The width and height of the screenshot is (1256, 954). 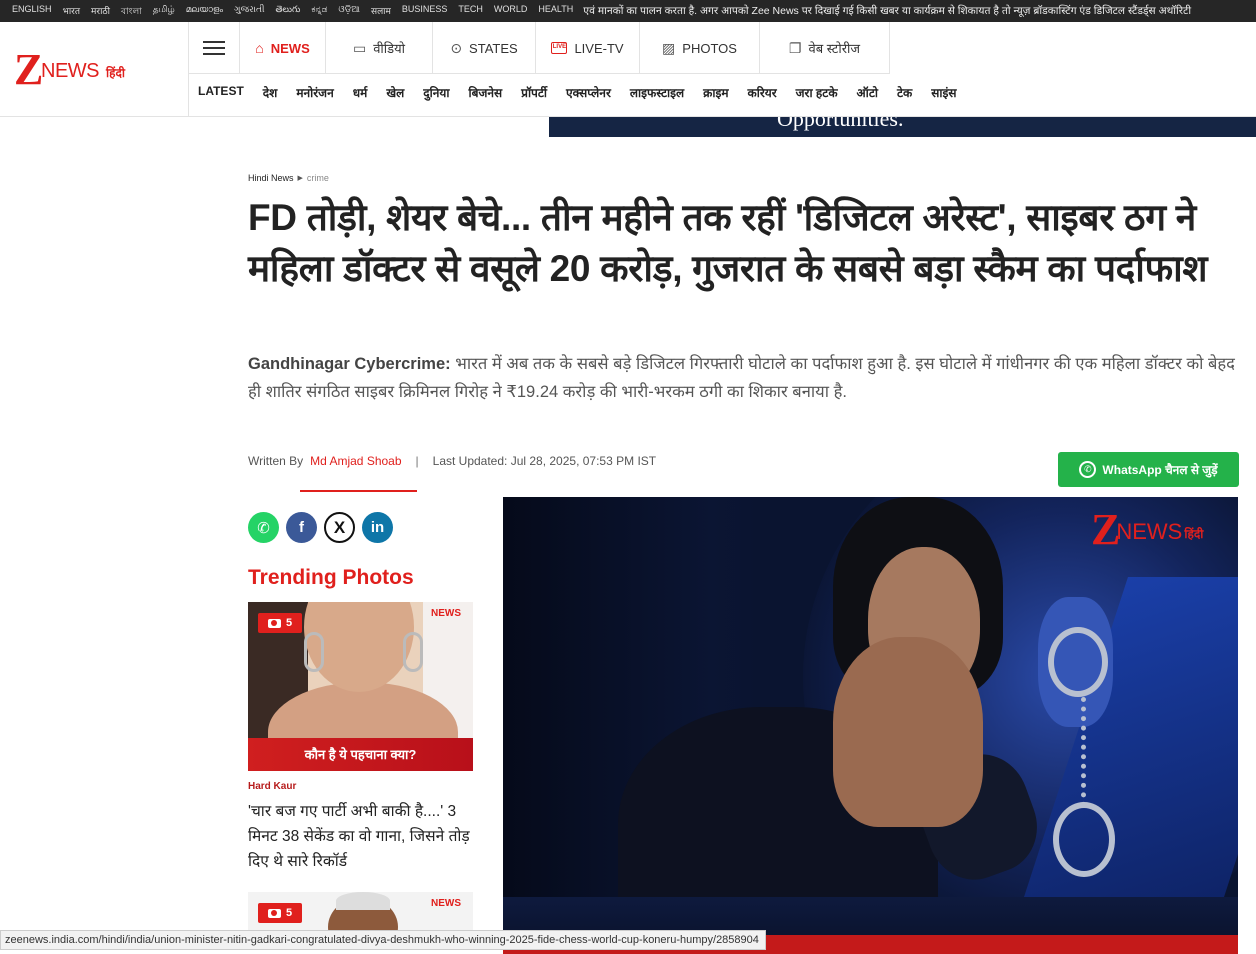 What do you see at coordinates (555, 11) in the screenshot?
I see `link-health: HEALTH` at bounding box center [555, 11].